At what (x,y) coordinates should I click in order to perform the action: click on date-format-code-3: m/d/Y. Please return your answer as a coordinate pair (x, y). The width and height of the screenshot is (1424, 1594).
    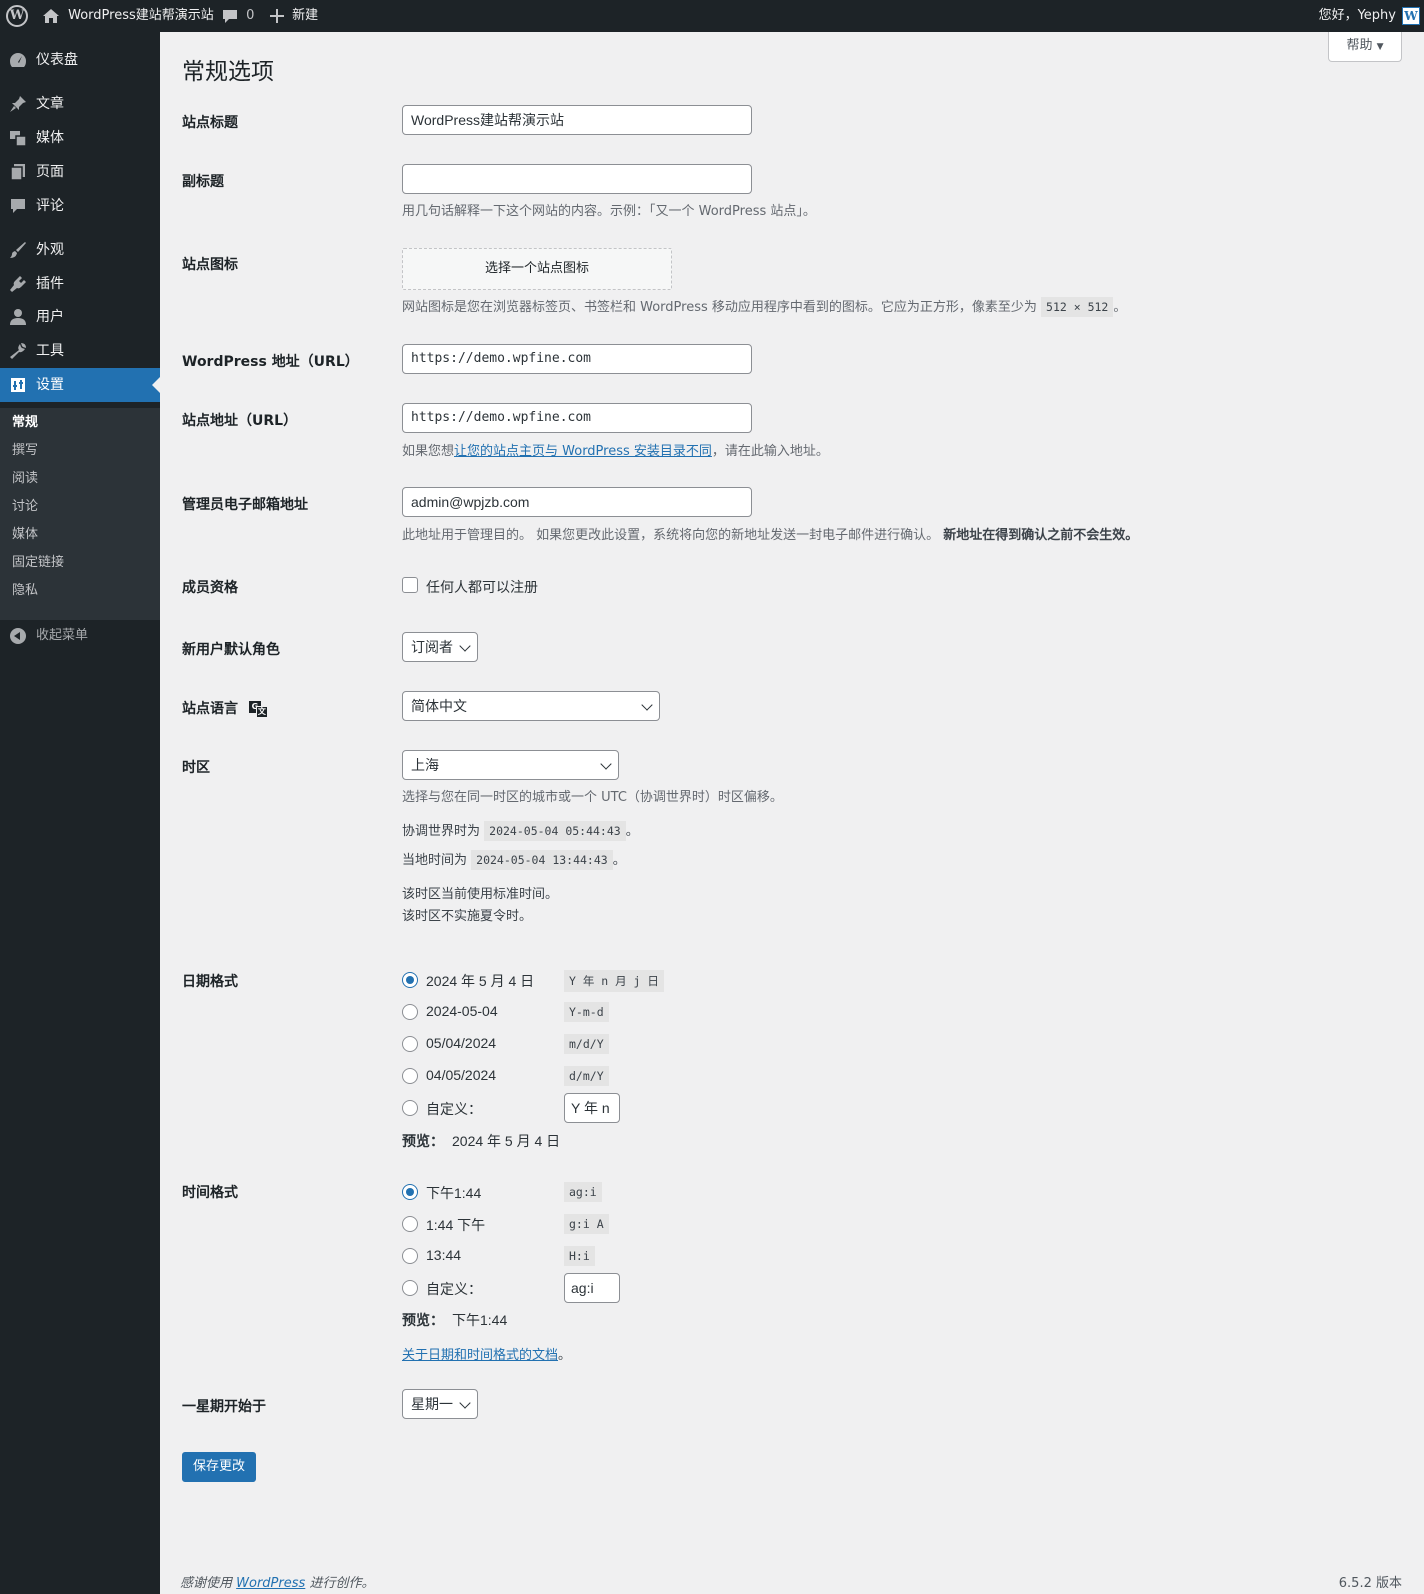
    Looking at the image, I should click on (586, 1044).